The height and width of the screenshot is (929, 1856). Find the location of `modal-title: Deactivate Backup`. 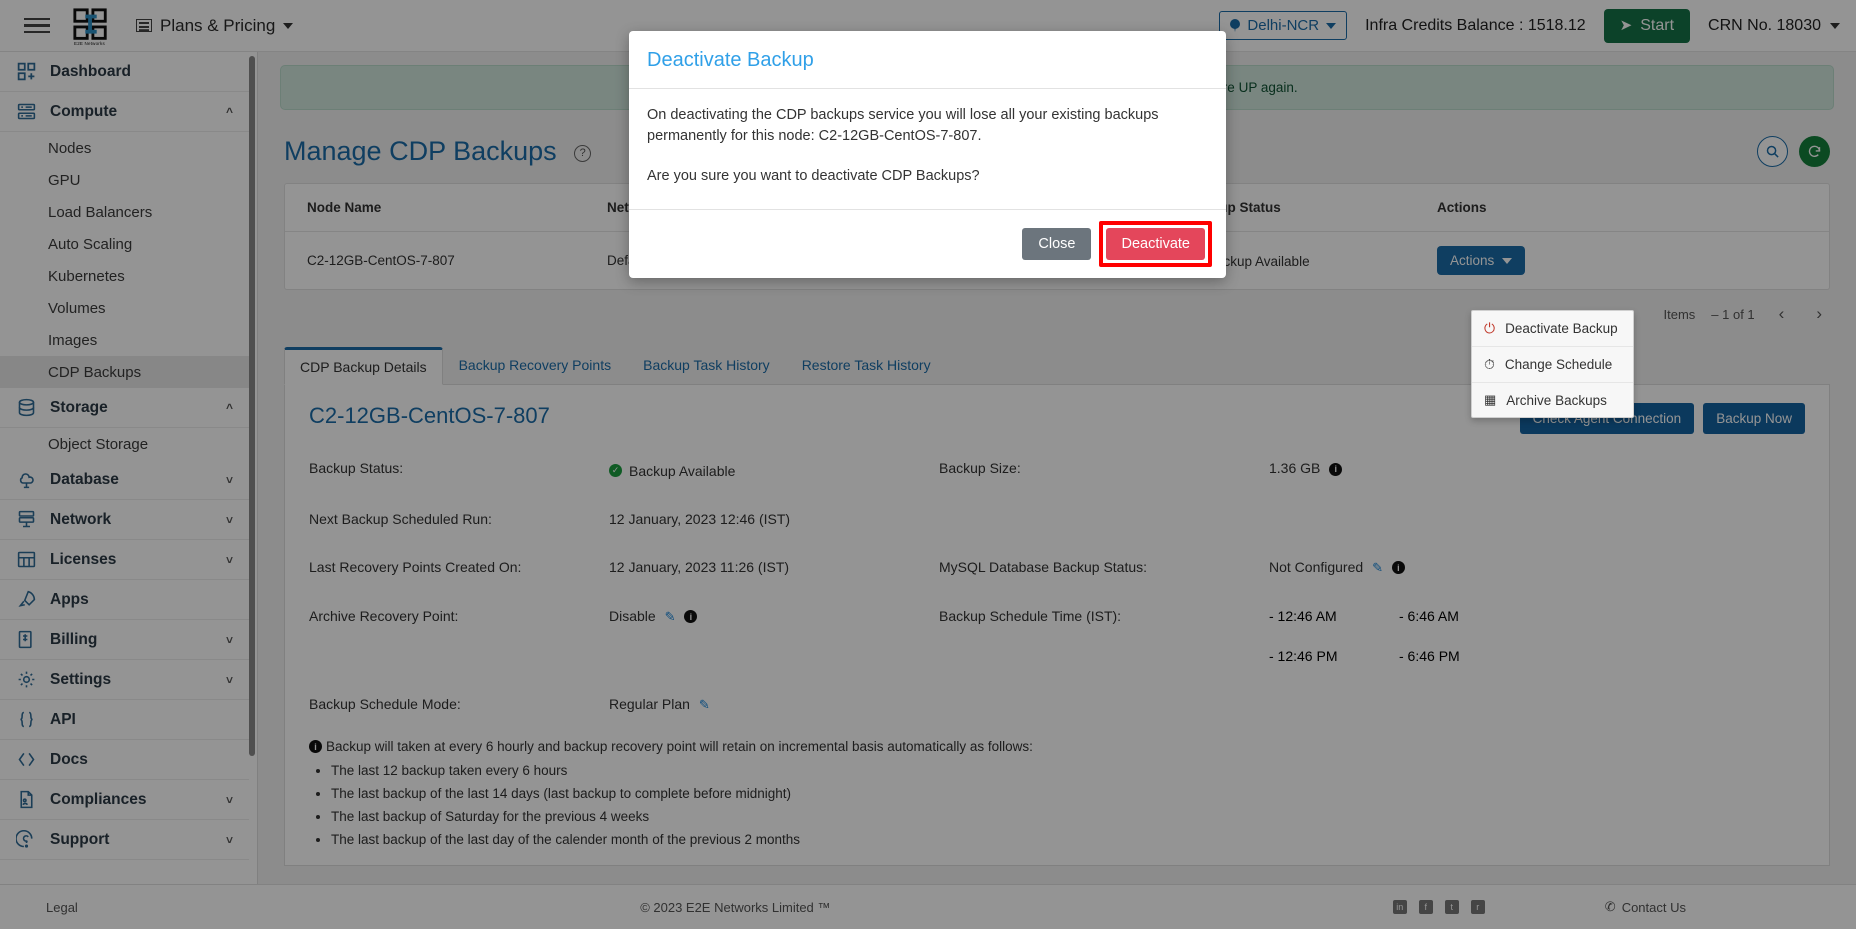

modal-title: Deactivate Backup is located at coordinates (730, 60).